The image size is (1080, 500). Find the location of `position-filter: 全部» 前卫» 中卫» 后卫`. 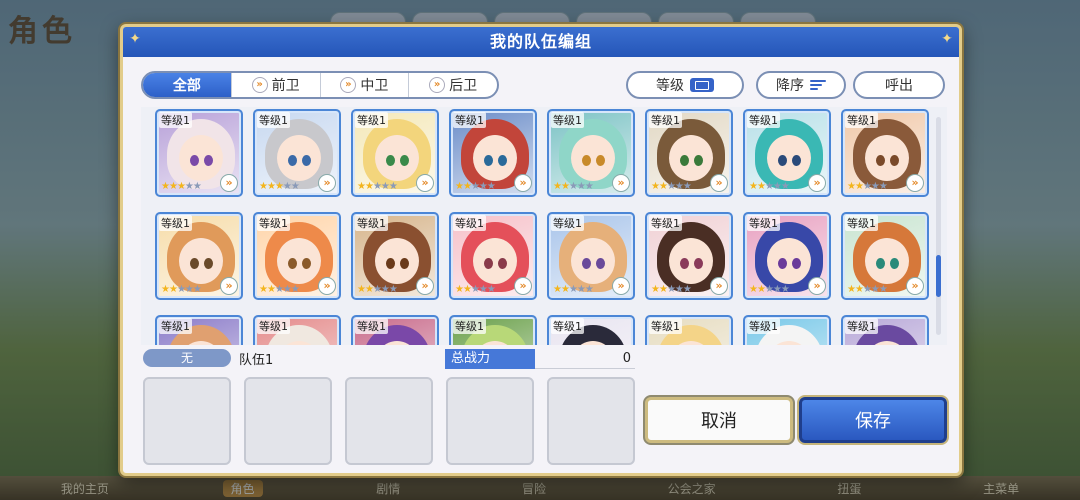

position-filter: 全部» 前卫» 中卫» 后卫 is located at coordinates (320, 85).